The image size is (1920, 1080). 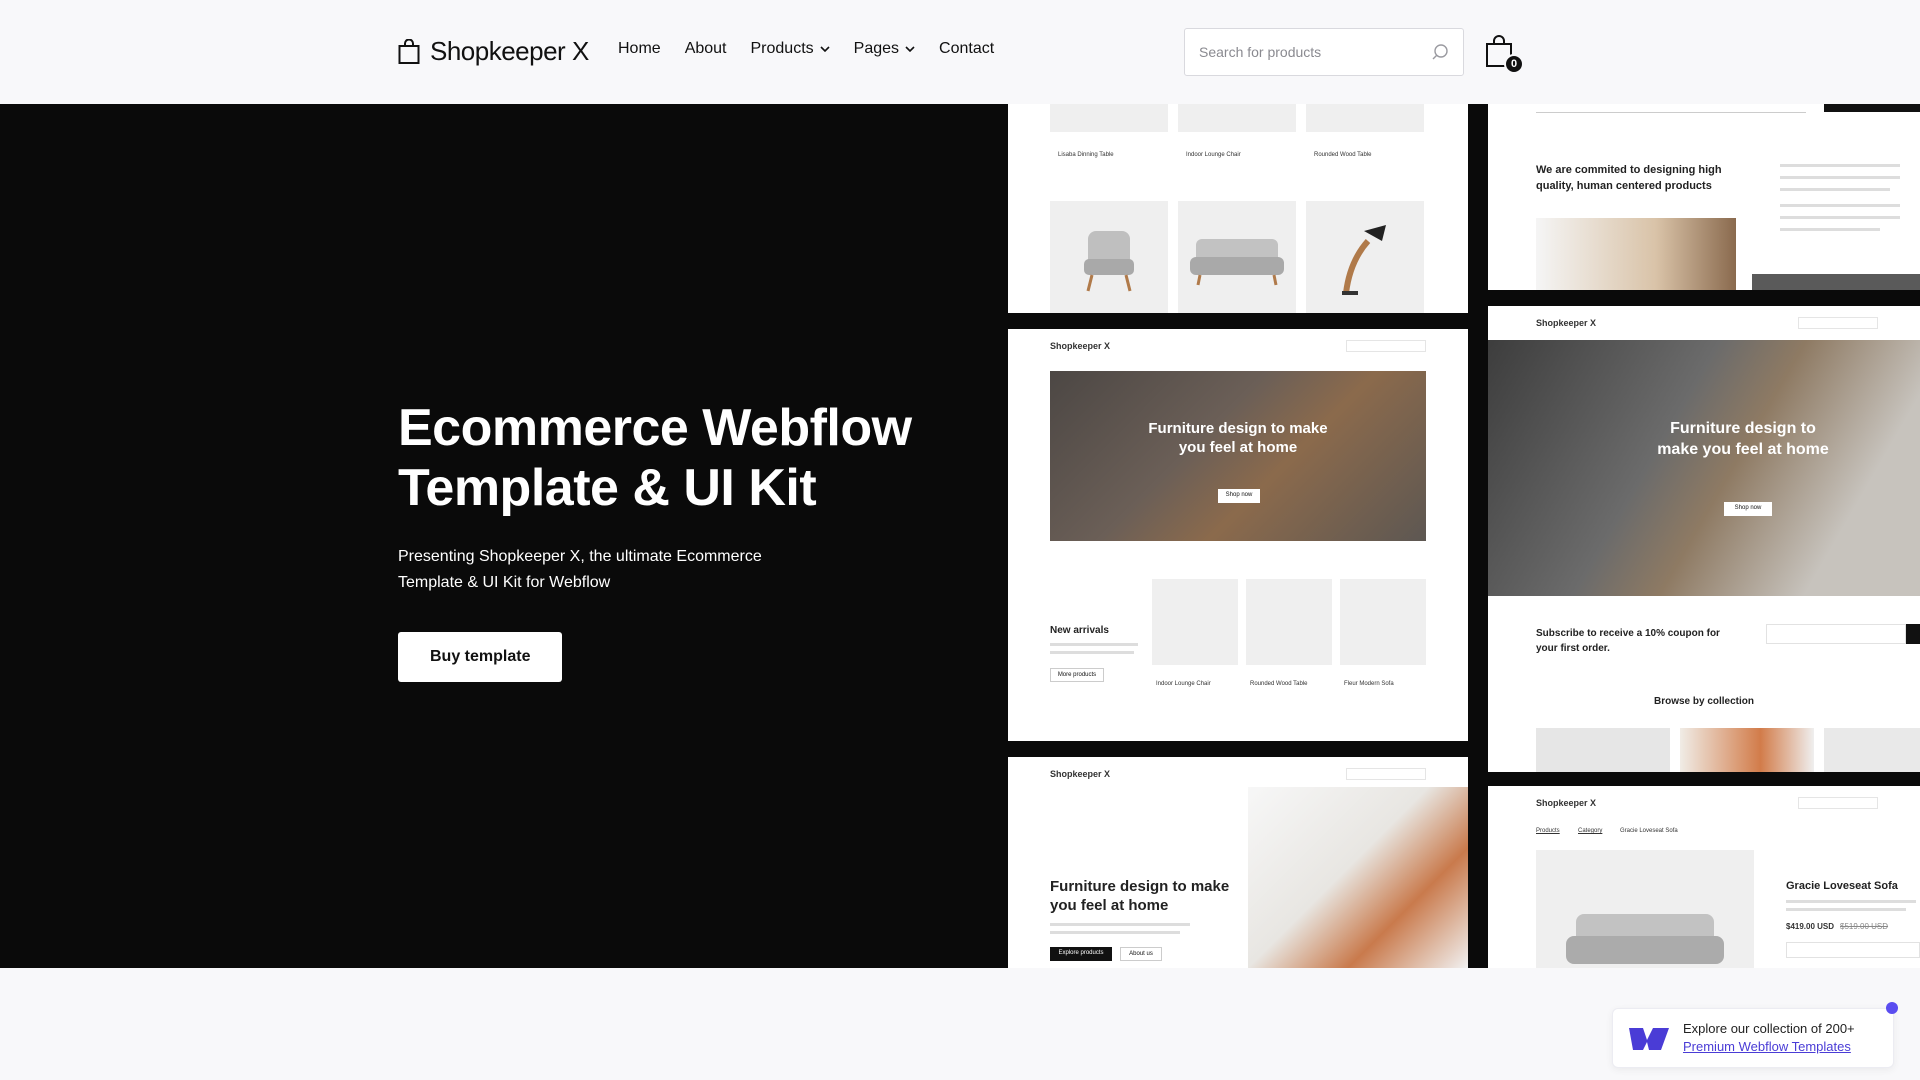 What do you see at coordinates (1769, 1047) in the screenshot?
I see `promo-link: Premium Webflow Templates` at bounding box center [1769, 1047].